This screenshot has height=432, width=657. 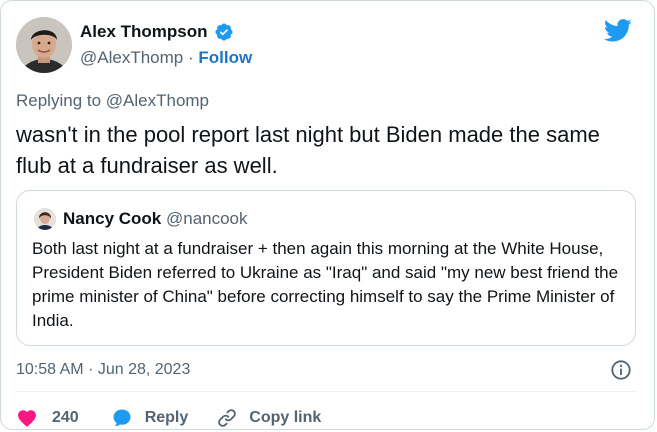 What do you see at coordinates (112, 101) in the screenshot?
I see `reply-context: Replying to @AlexThomp` at bounding box center [112, 101].